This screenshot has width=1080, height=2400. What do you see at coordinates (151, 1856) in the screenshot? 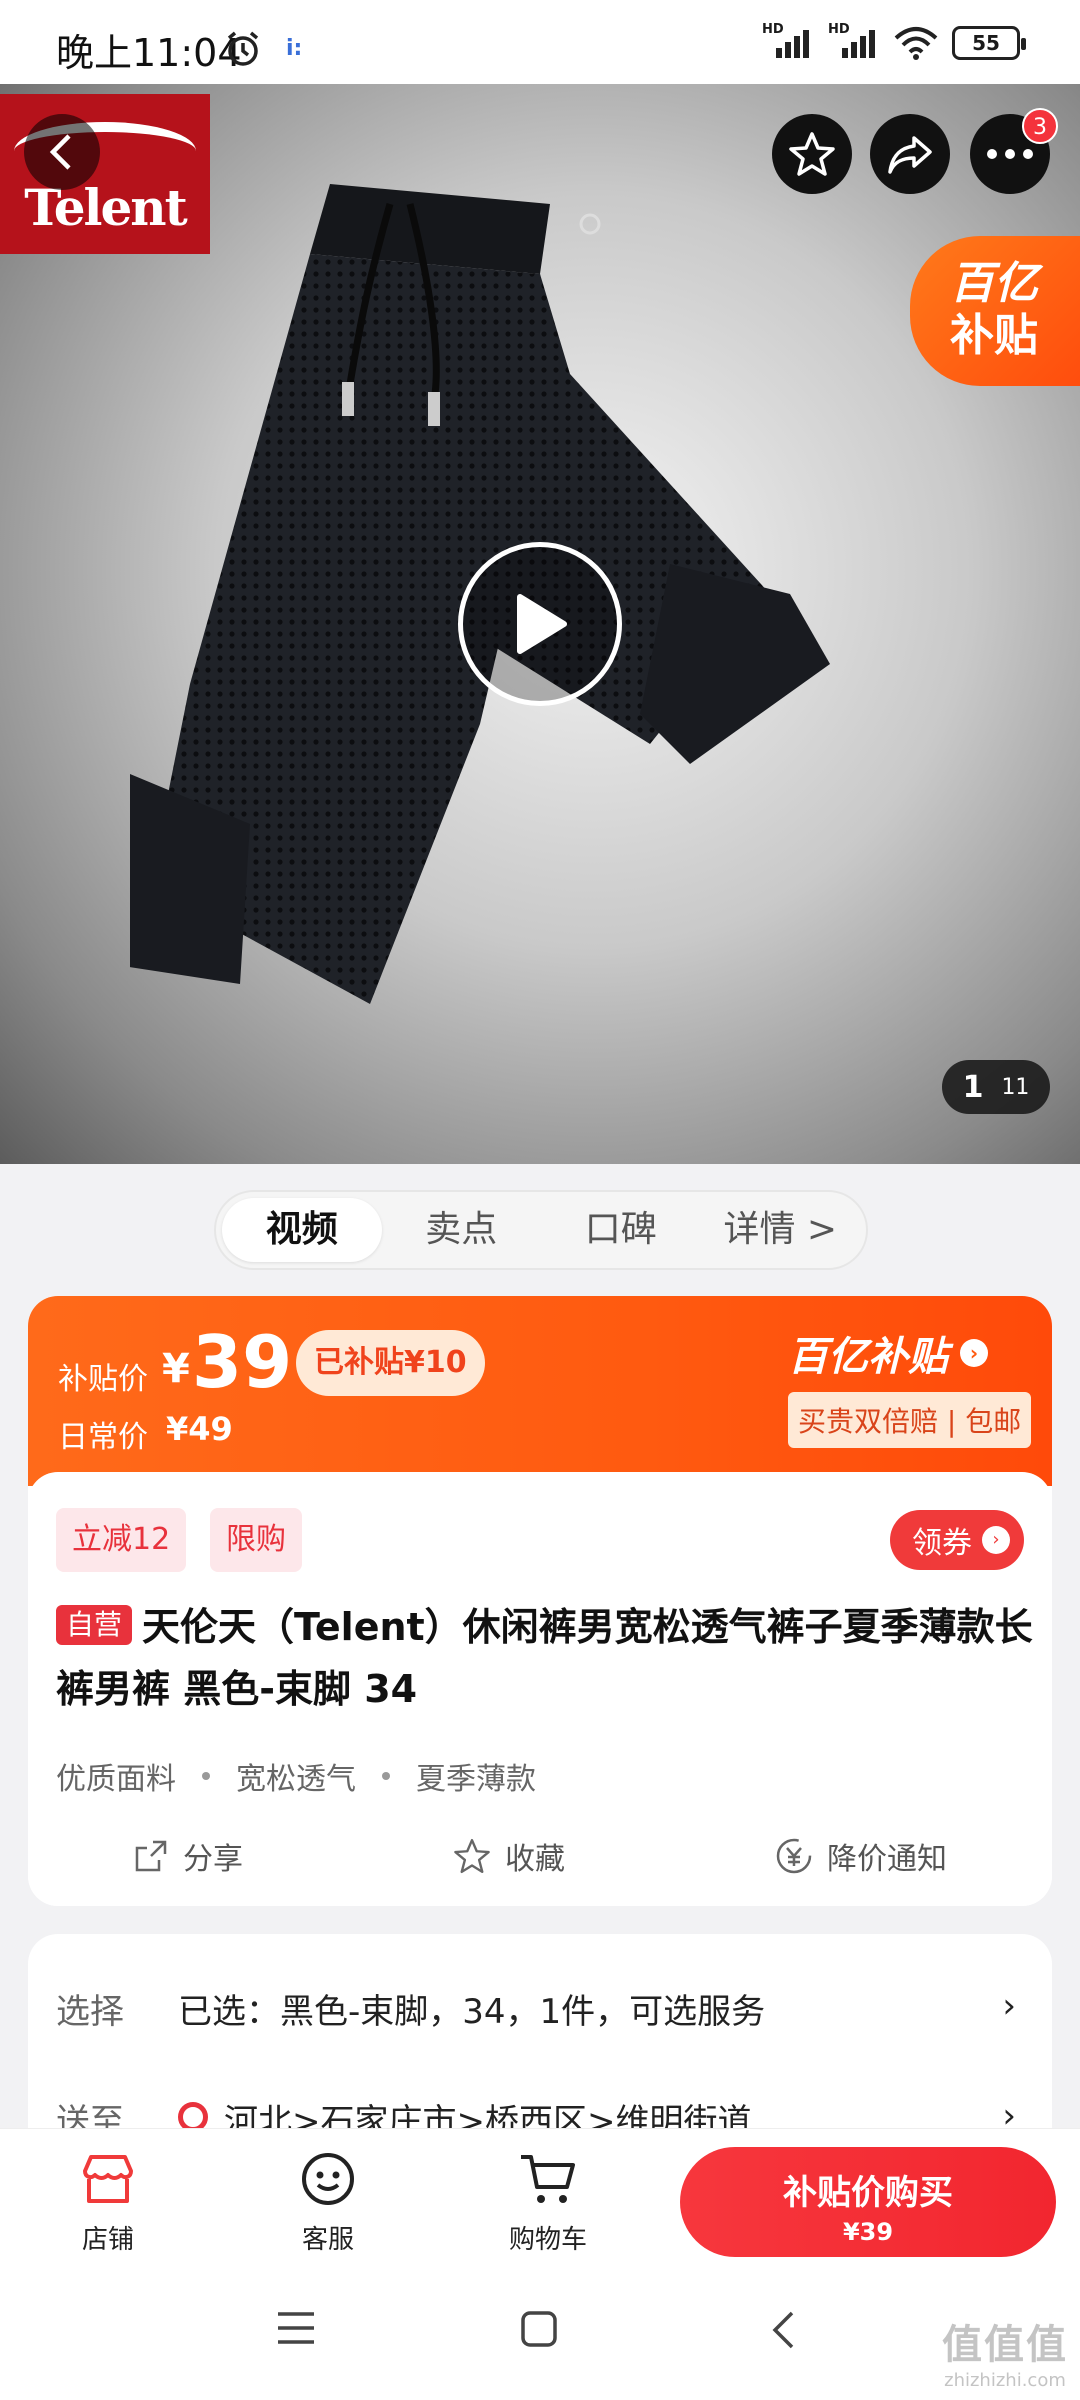
I see `share-square-icon` at bounding box center [151, 1856].